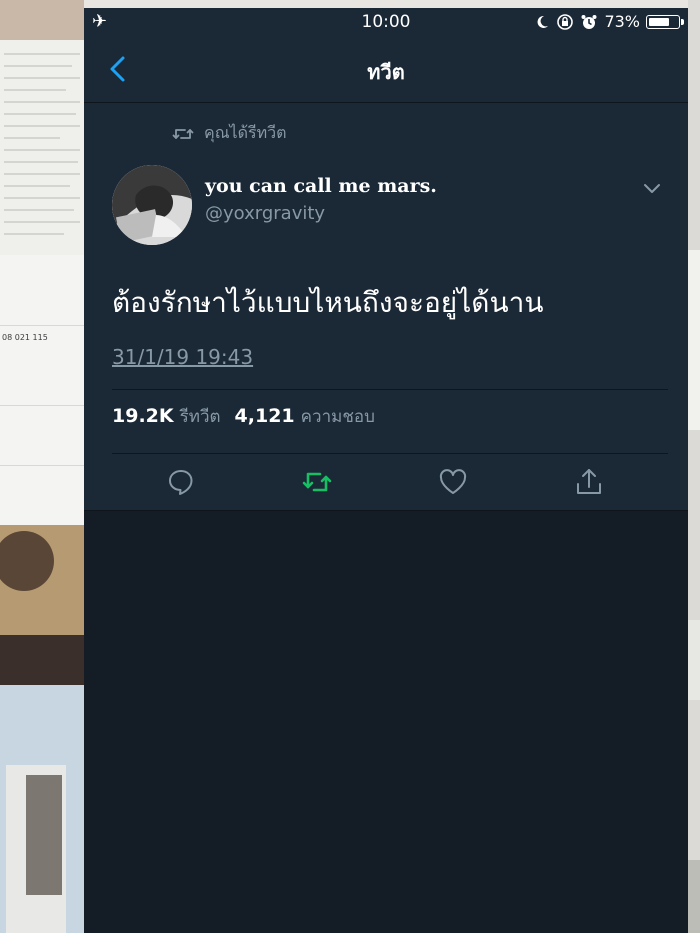  I want to click on tweet-actions, so click(386, 482).